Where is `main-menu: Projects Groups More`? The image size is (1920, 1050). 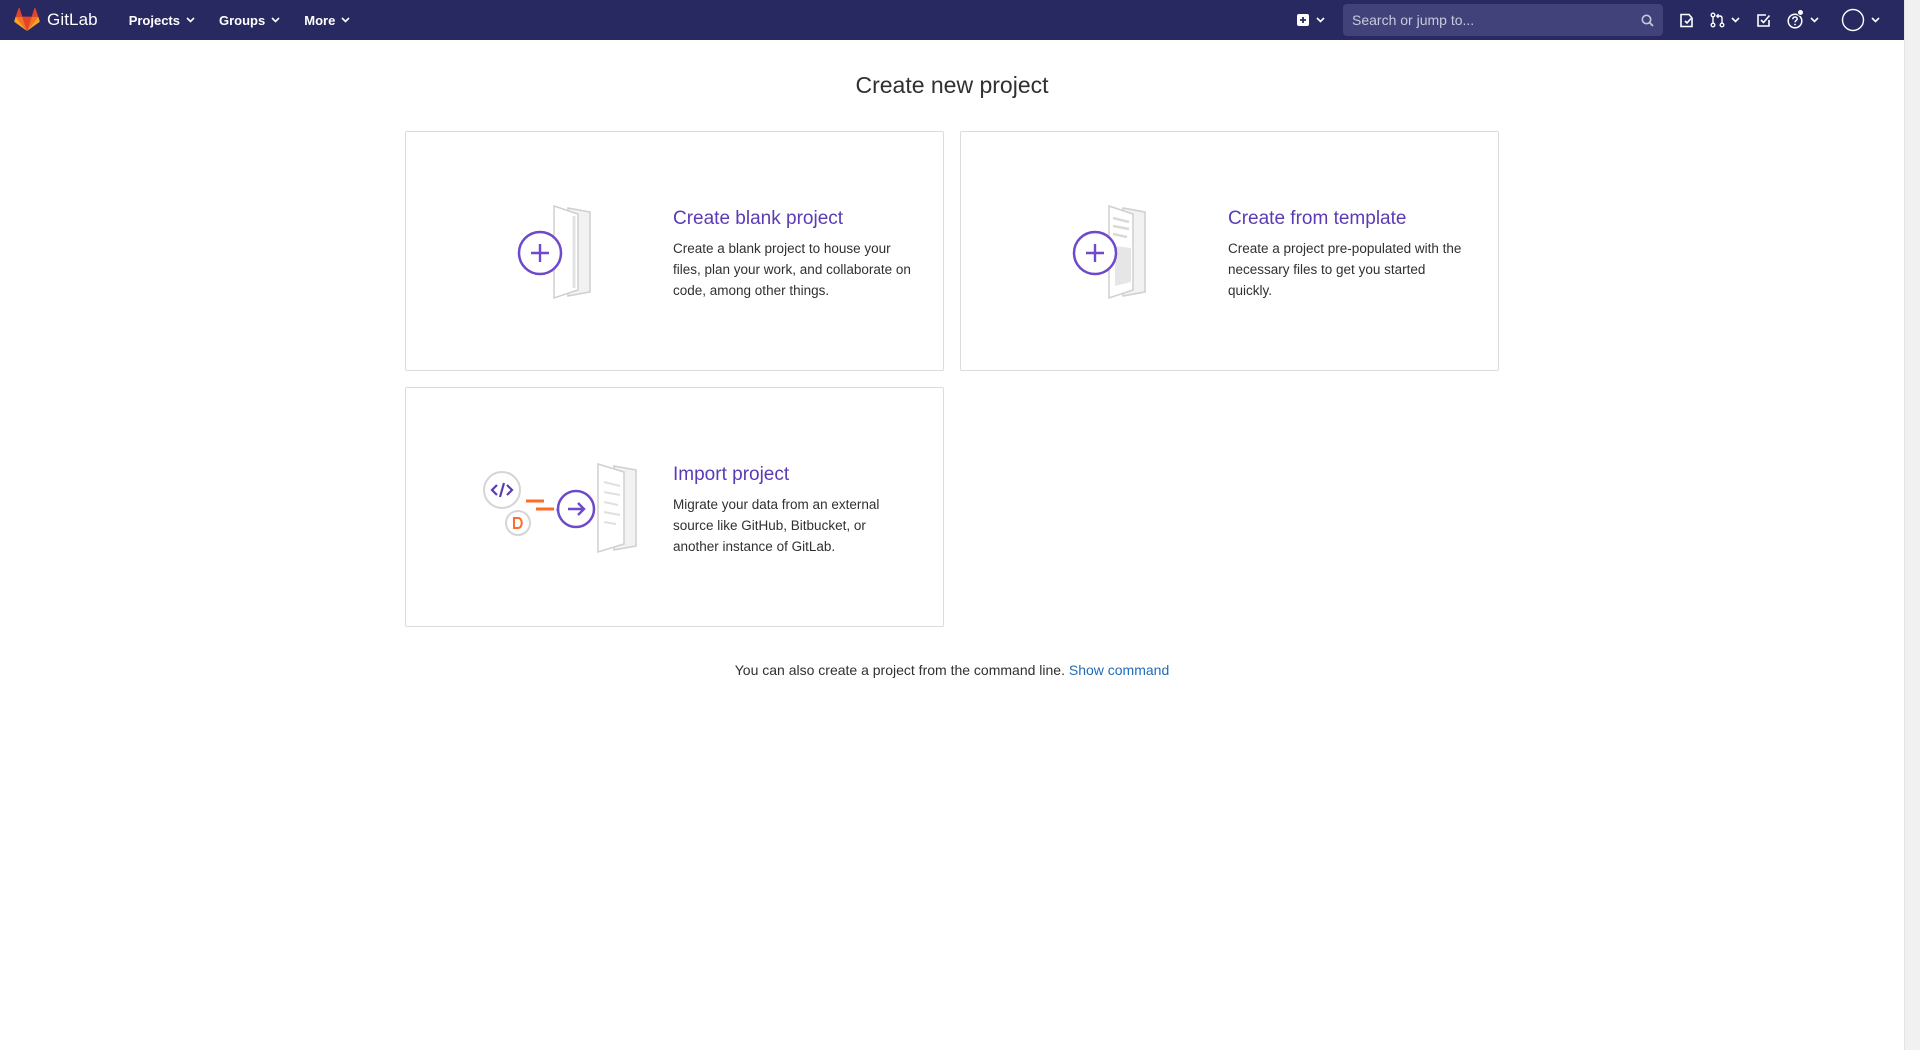
main-menu: Projects Groups More is located at coordinates (240, 20).